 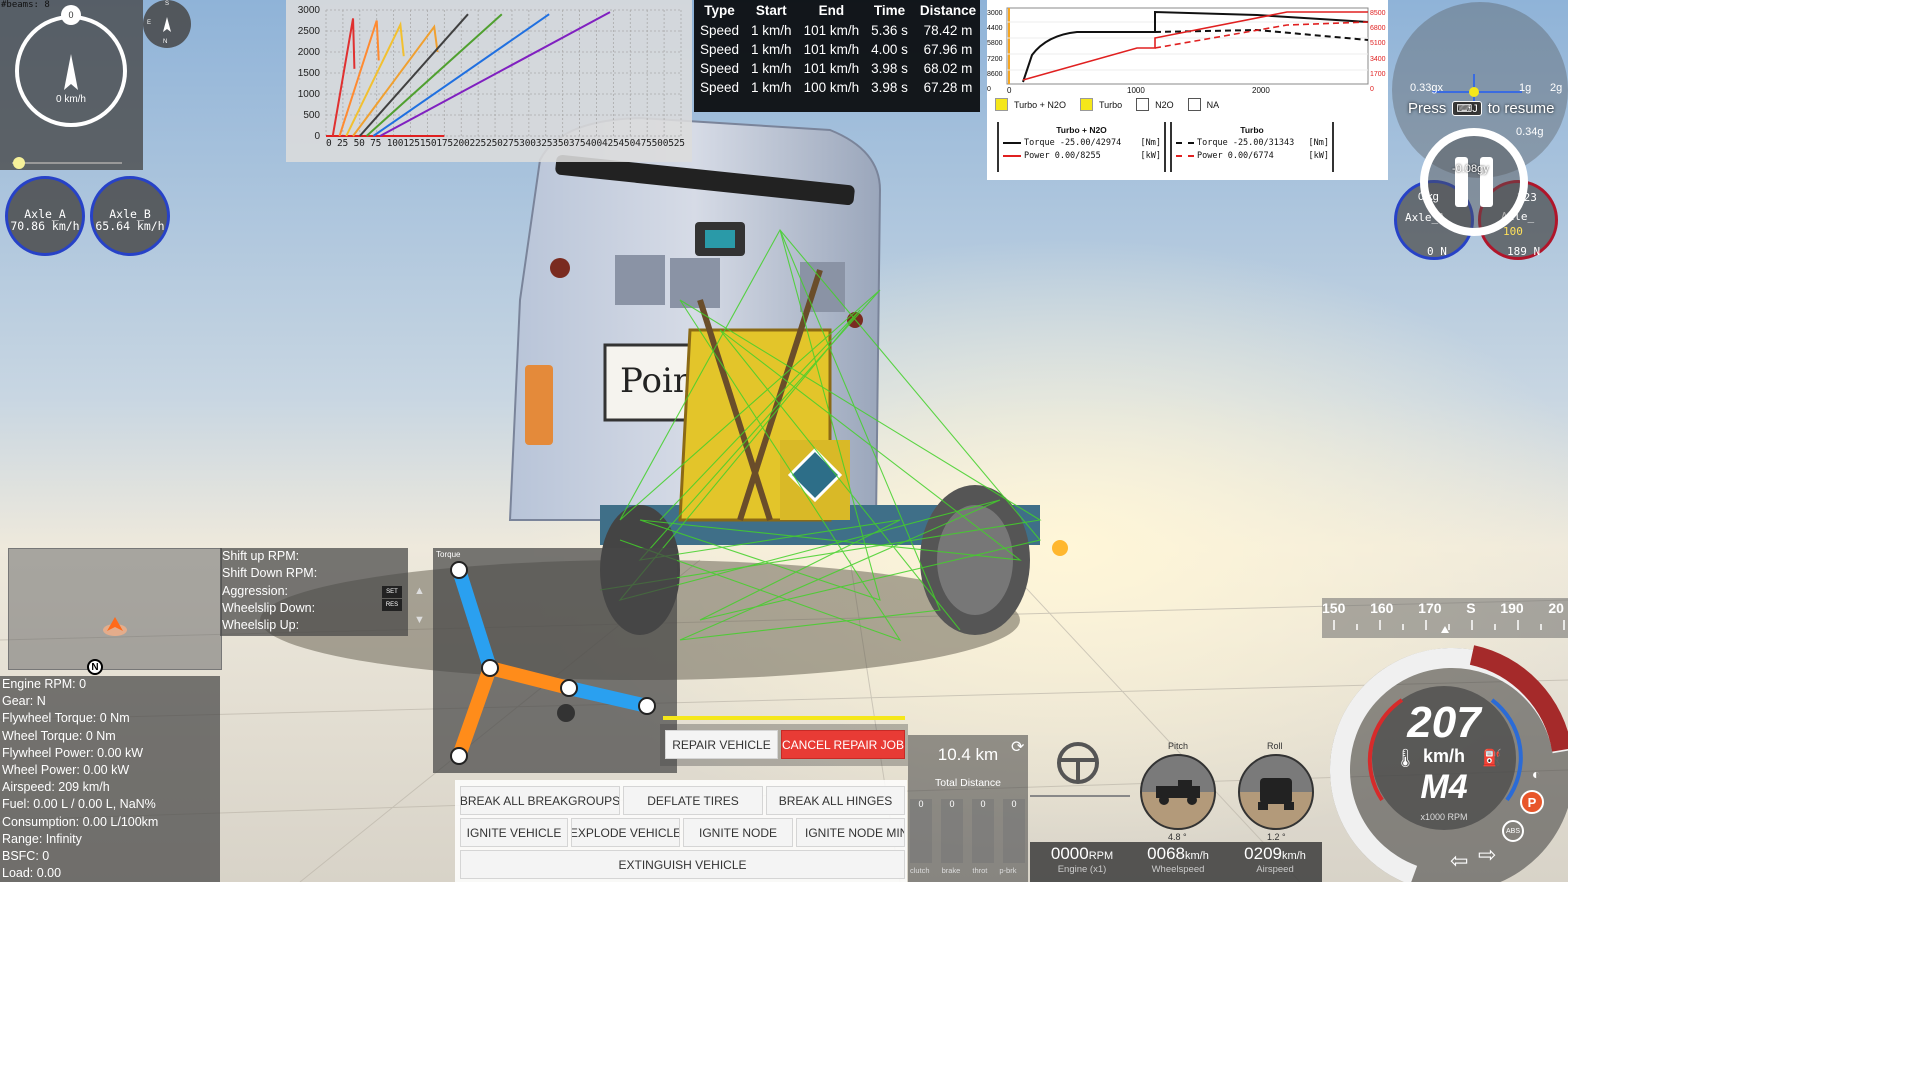 I want to click on repair-progress-bar, so click(x=784, y=718).